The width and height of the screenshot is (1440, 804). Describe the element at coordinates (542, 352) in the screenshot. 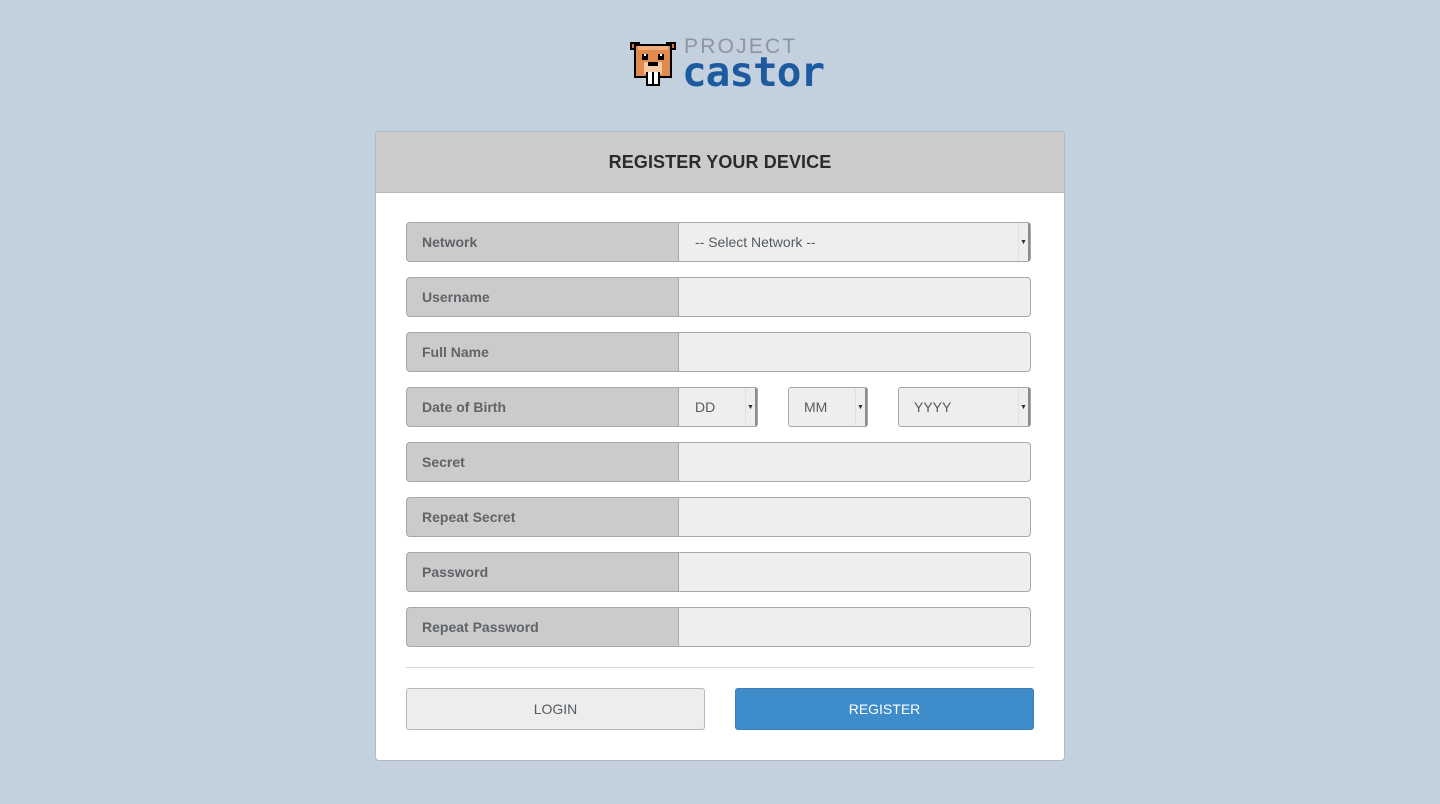

I see `full-name-label: Full Name` at that location.